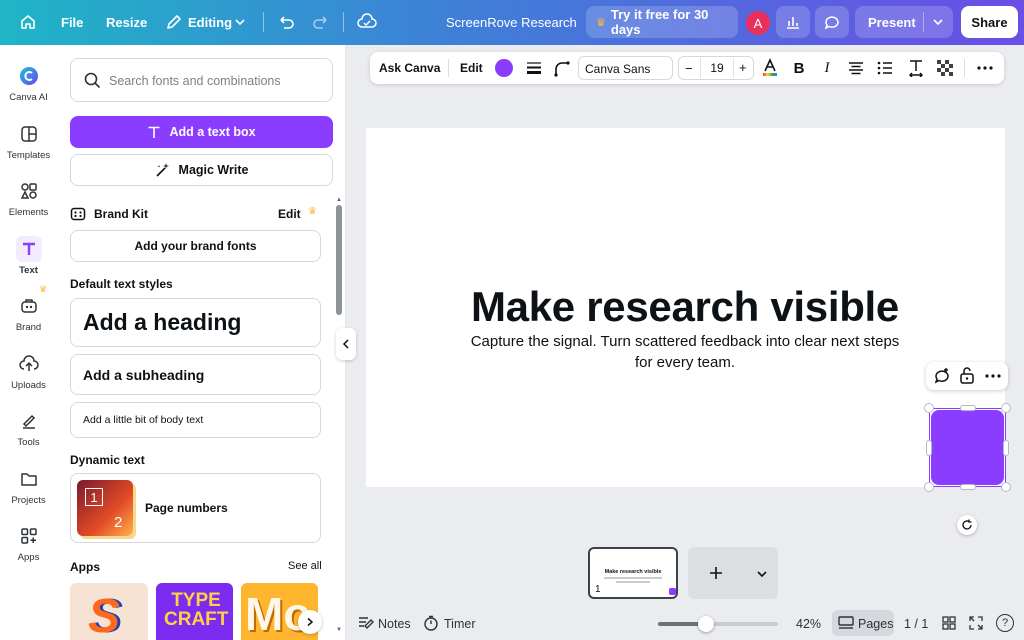 Image resolution: width=1024 pixels, height=640 pixels. I want to click on comment-icon, so click(831, 23).